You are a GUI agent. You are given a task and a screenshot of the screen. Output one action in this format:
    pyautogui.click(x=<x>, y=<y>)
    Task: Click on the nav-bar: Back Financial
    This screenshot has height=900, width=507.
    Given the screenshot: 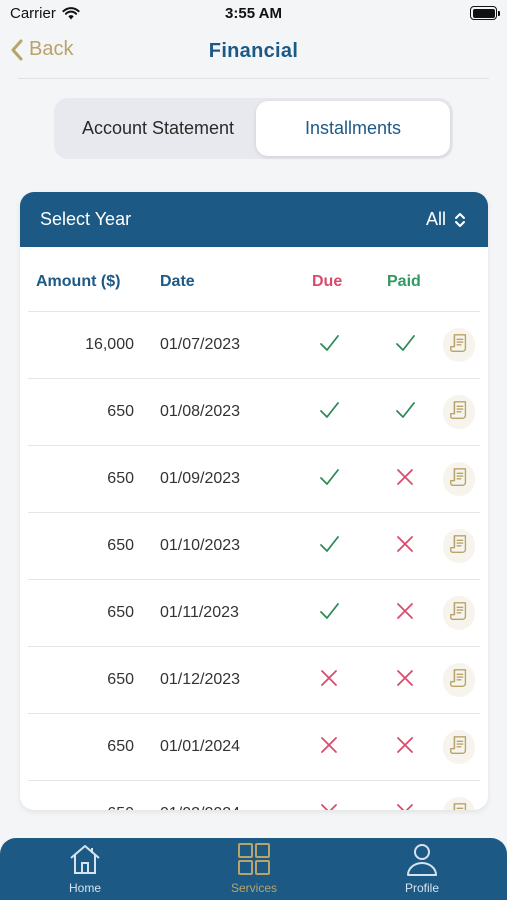 What is the action you would take?
    pyautogui.click(x=253, y=53)
    